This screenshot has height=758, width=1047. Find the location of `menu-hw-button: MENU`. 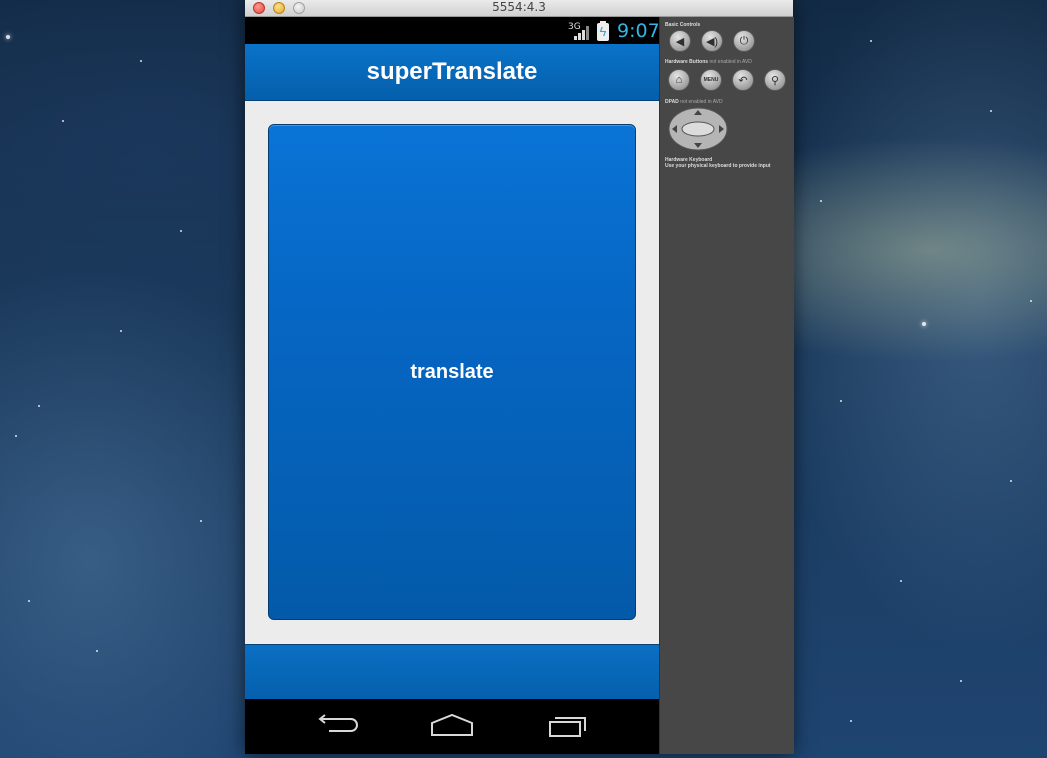

menu-hw-button: MENU is located at coordinates (711, 80).